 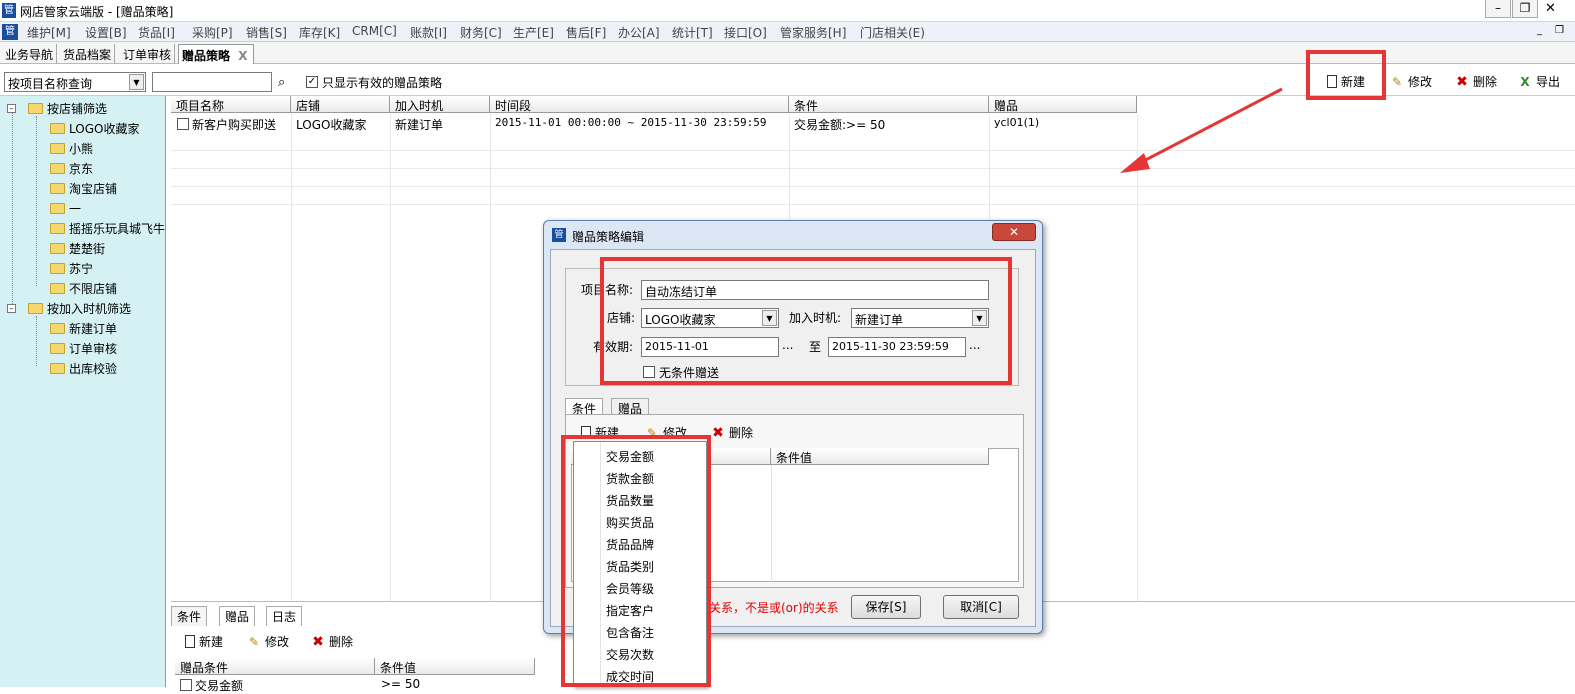 I want to click on column-header: 项目名称, so click(x=231, y=104).